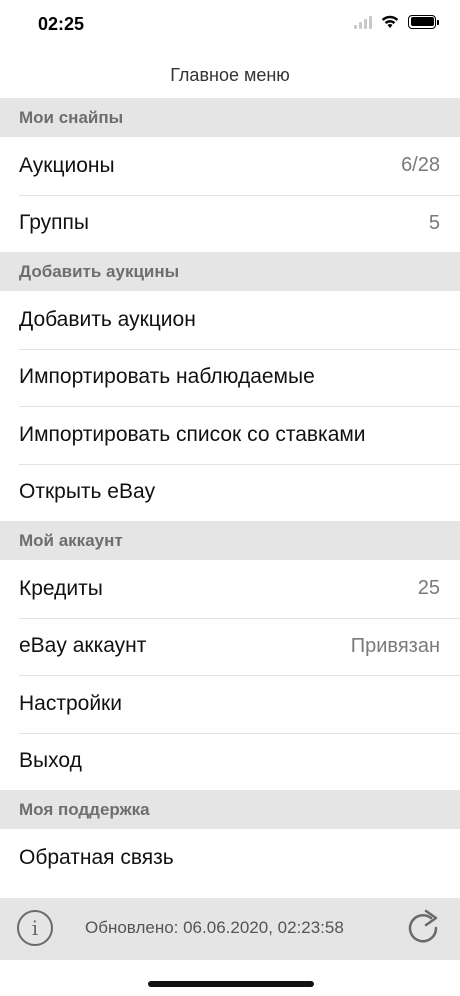 The height and width of the screenshot is (996, 460). I want to click on bottom-toolbar: i Обновлено: 06.06.2020, 02:23:58, so click(230, 929).